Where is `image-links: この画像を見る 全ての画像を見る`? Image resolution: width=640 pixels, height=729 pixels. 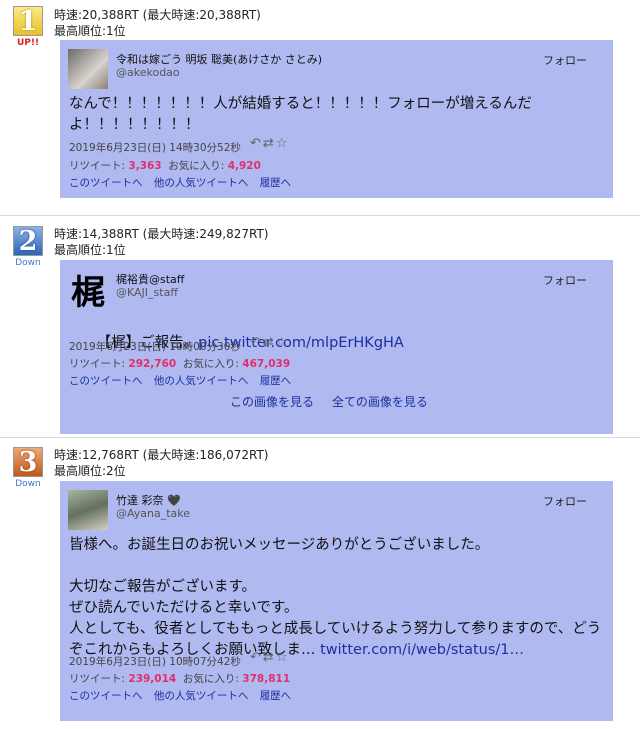
image-links: この画像を見る 全ての画像を見る is located at coordinates (336, 401).